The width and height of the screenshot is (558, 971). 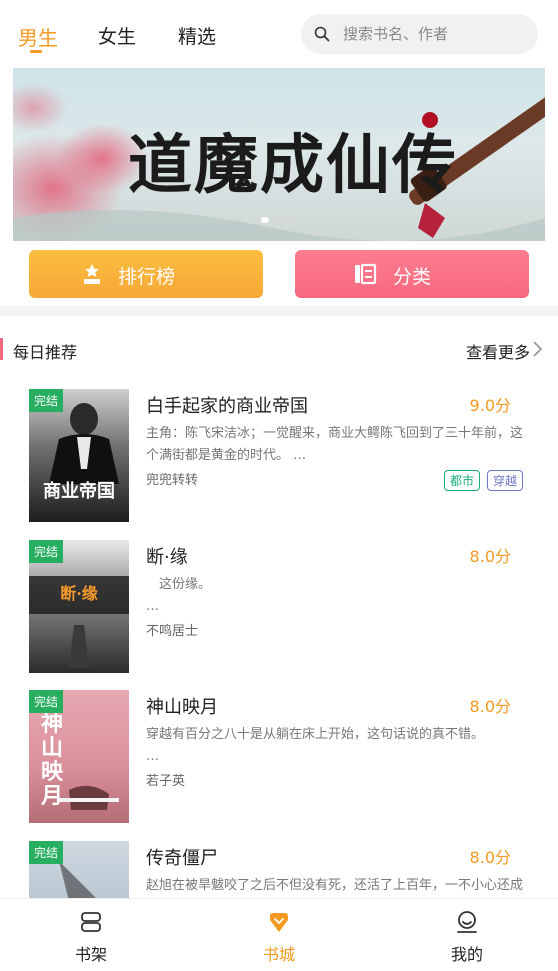 I want to click on tab-female: 女生, so click(x=117, y=35).